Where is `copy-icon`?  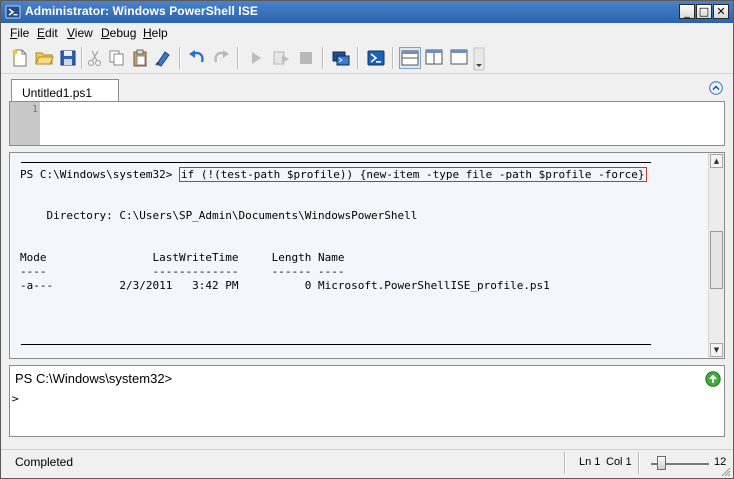 copy-icon is located at coordinates (117, 58).